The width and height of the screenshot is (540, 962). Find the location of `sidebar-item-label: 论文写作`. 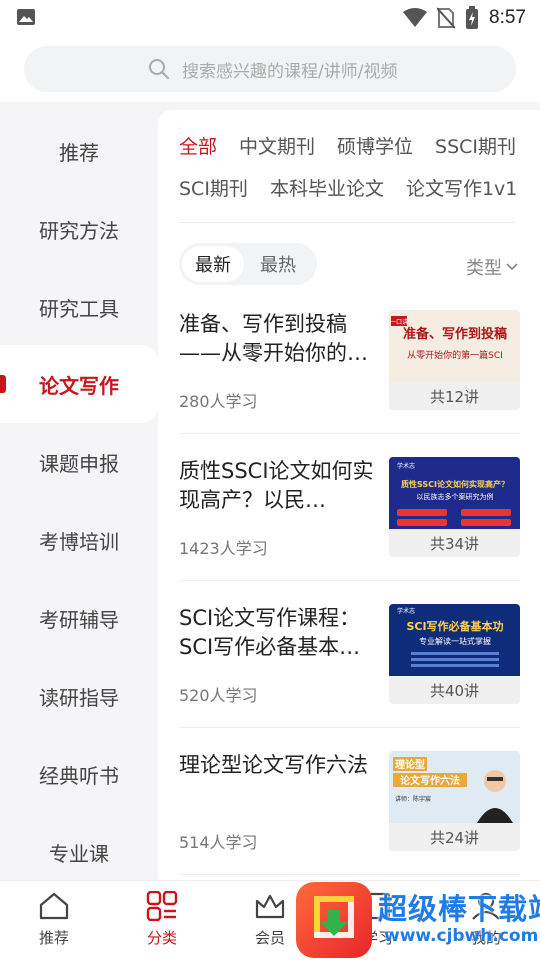

sidebar-item-label: 论文写作 is located at coordinates (79, 385).